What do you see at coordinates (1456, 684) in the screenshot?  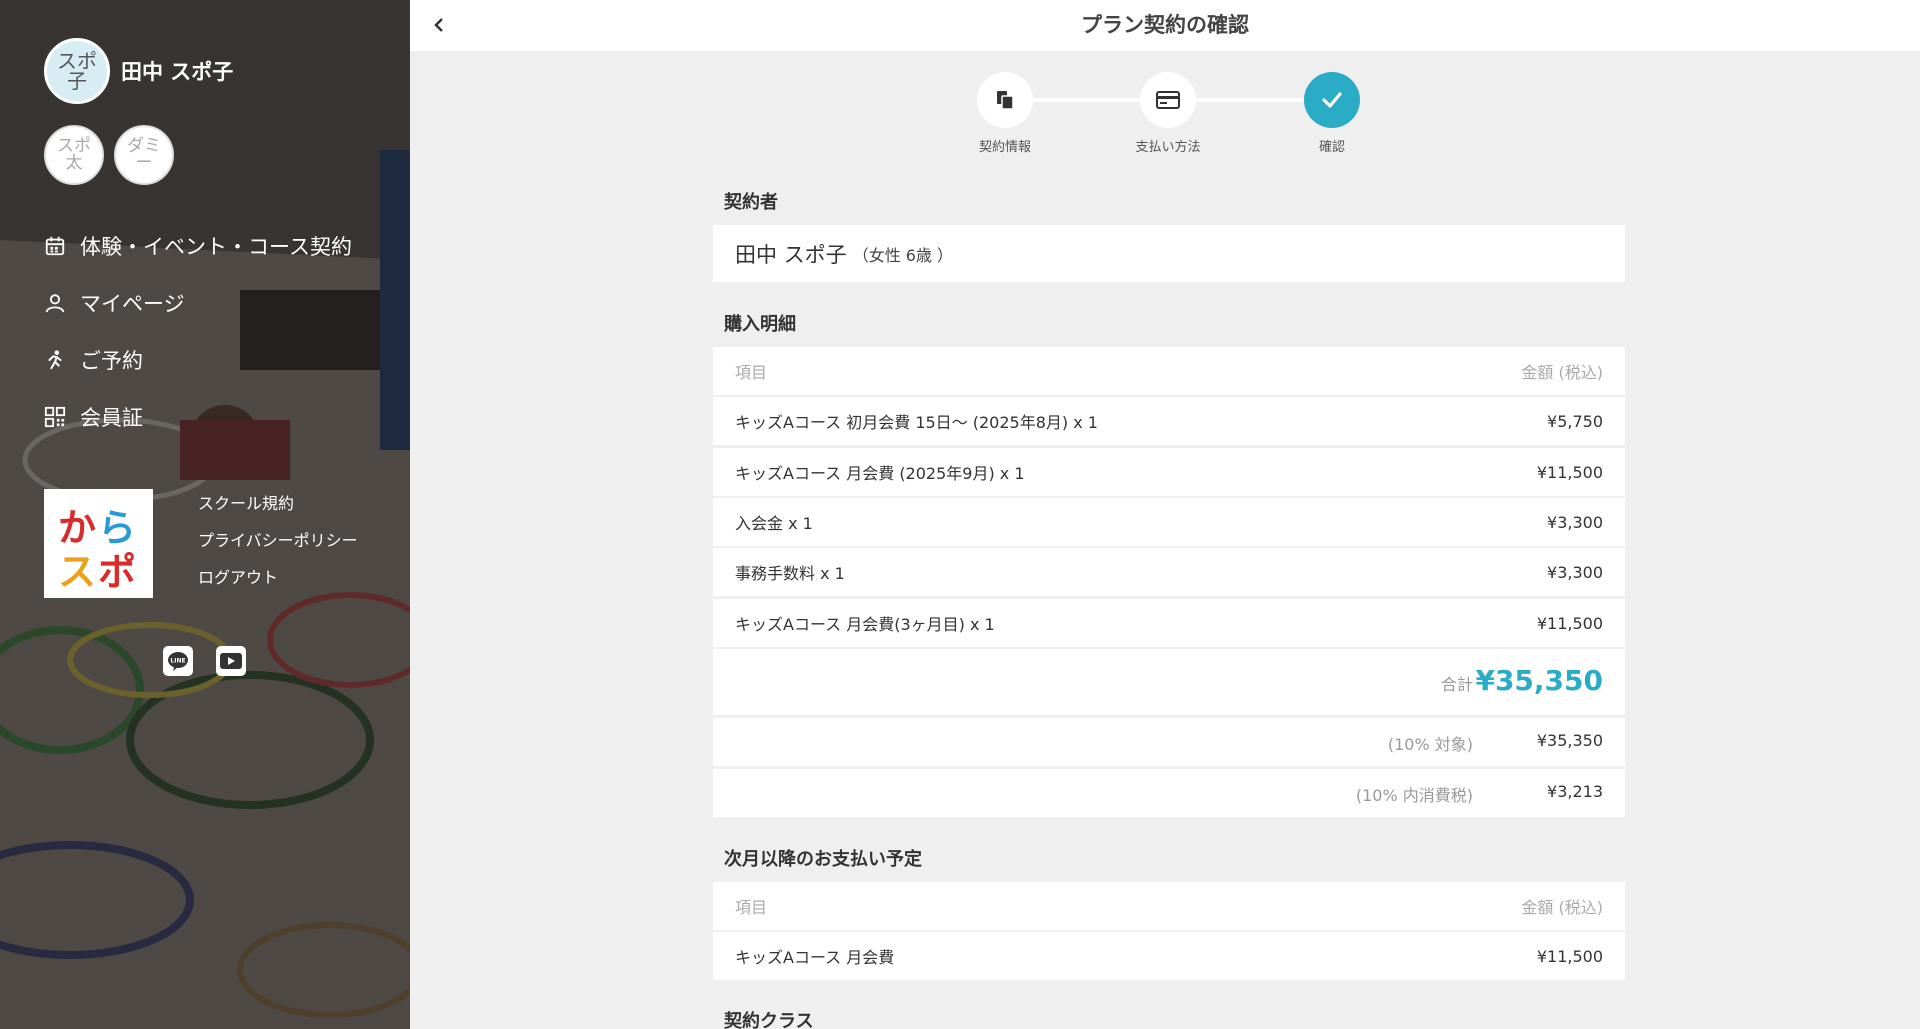 I see `total-label: 合計` at bounding box center [1456, 684].